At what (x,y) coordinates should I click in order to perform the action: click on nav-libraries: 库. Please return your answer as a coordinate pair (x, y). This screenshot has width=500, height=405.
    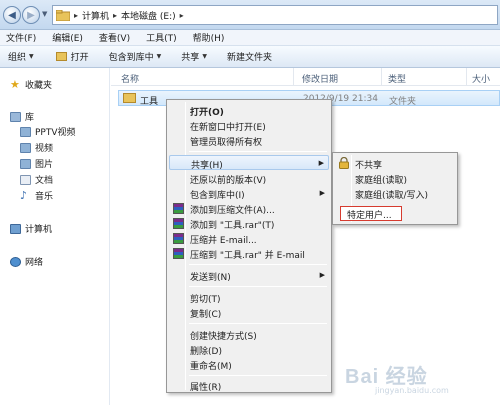
    Looking at the image, I should click on (22, 116).